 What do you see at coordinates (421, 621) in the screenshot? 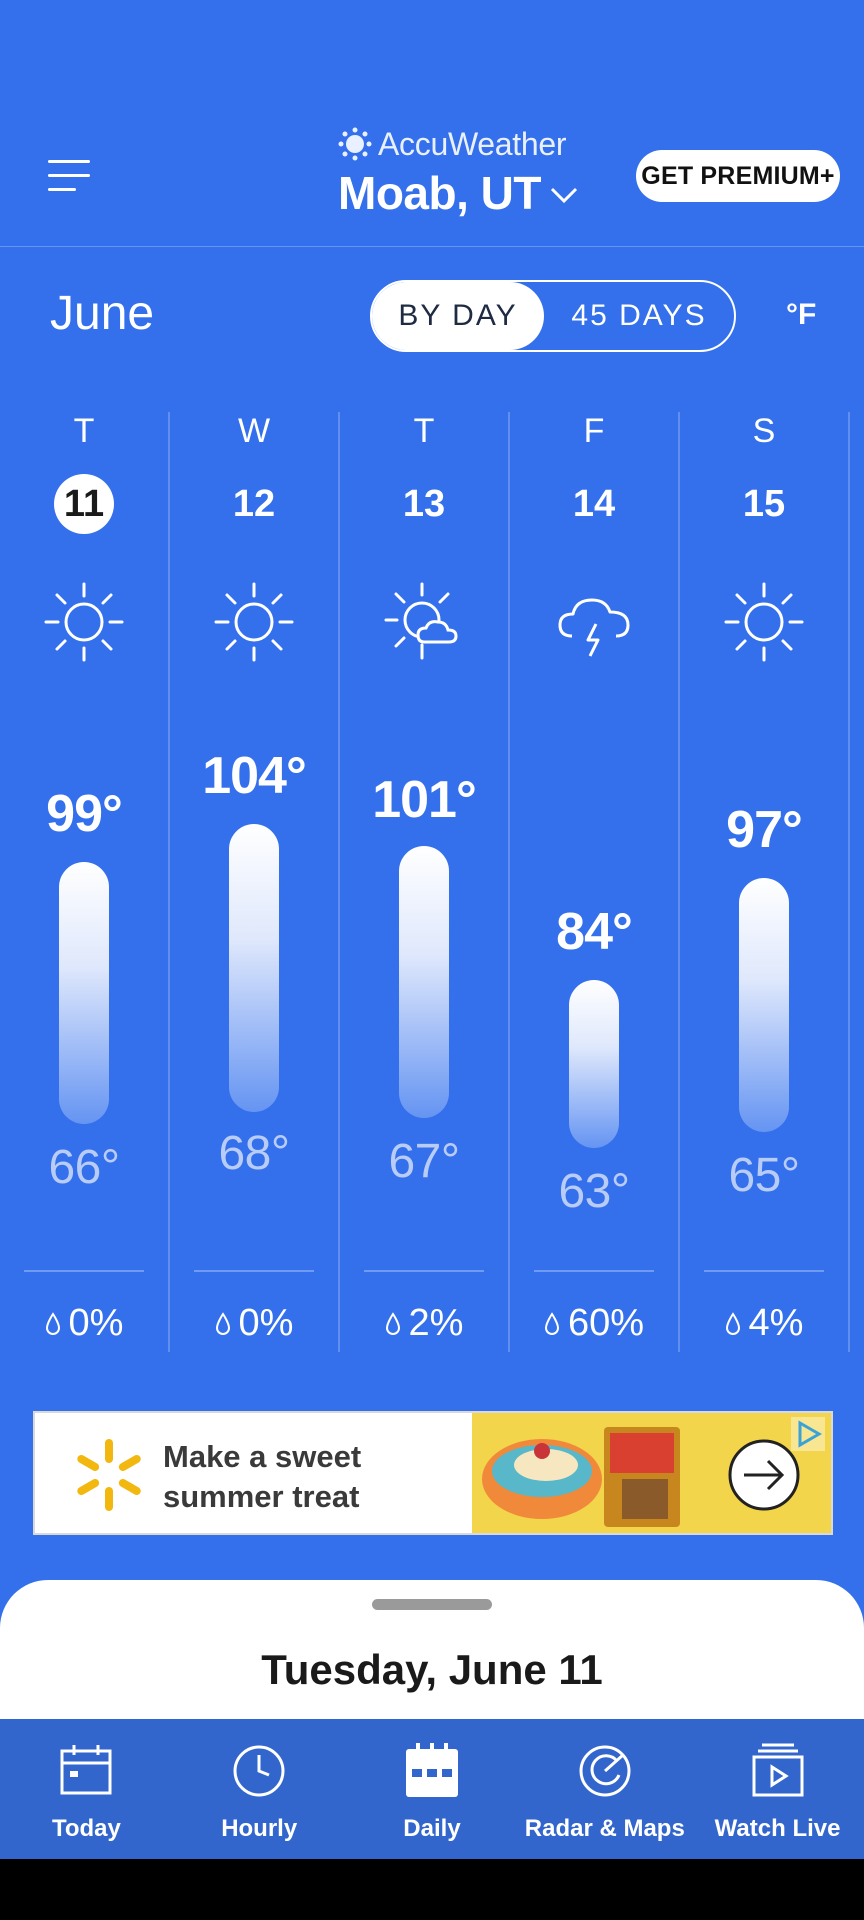
I see `partly-cloudy-icon` at bounding box center [421, 621].